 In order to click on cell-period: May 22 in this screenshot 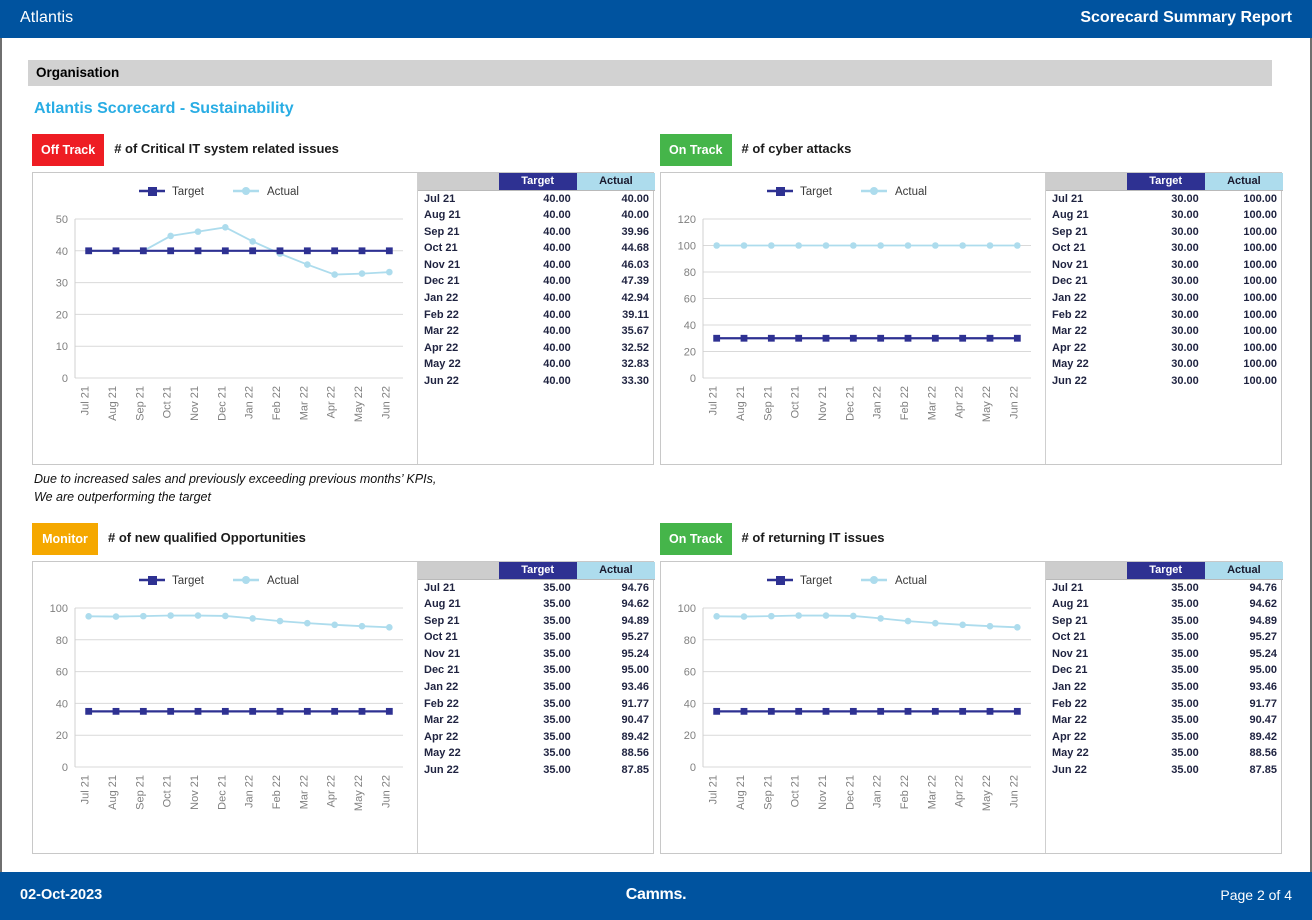, I will do `click(1070, 753)`.